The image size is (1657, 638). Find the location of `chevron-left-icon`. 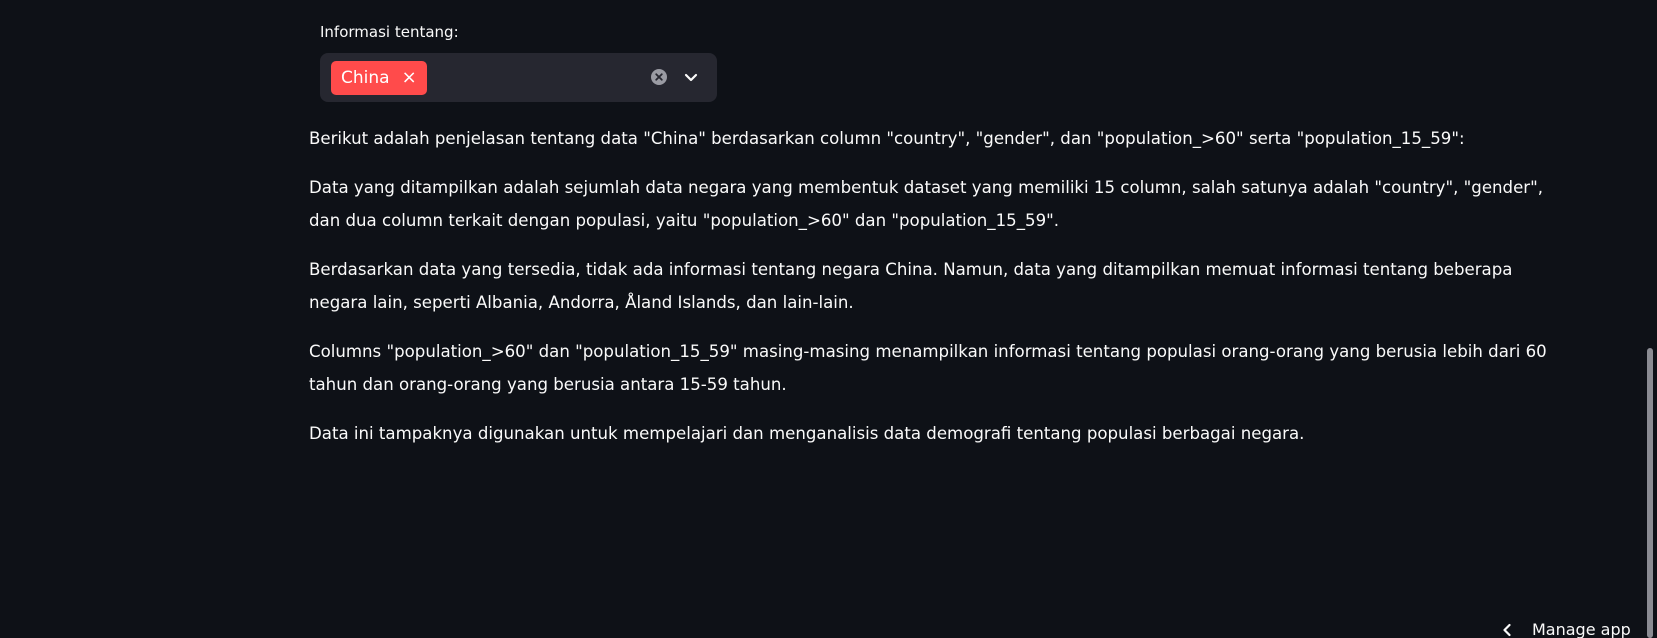

chevron-left-icon is located at coordinates (1507, 629).